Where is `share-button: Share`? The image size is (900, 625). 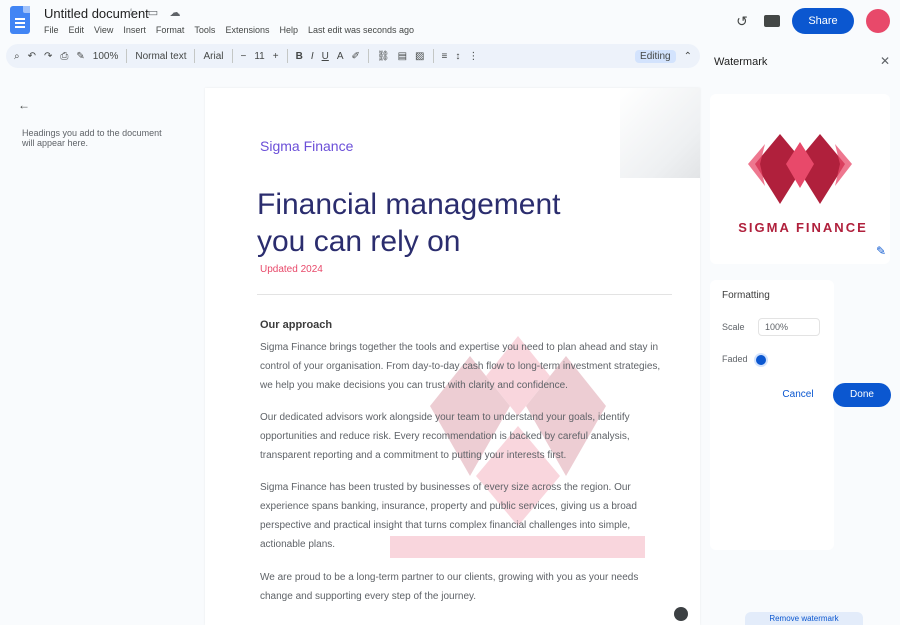
share-button: Share is located at coordinates (823, 21).